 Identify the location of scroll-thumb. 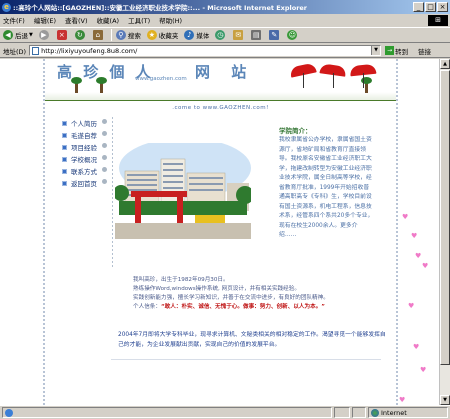
(445, 217).